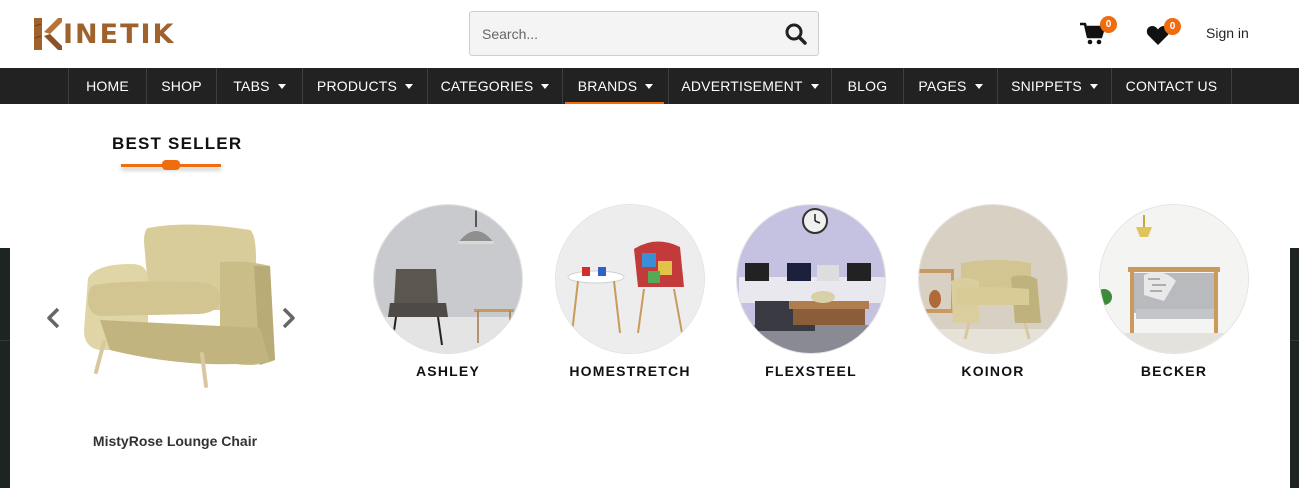 This screenshot has height=488, width=1299. I want to click on koinor-room-image, so click(993, 279).